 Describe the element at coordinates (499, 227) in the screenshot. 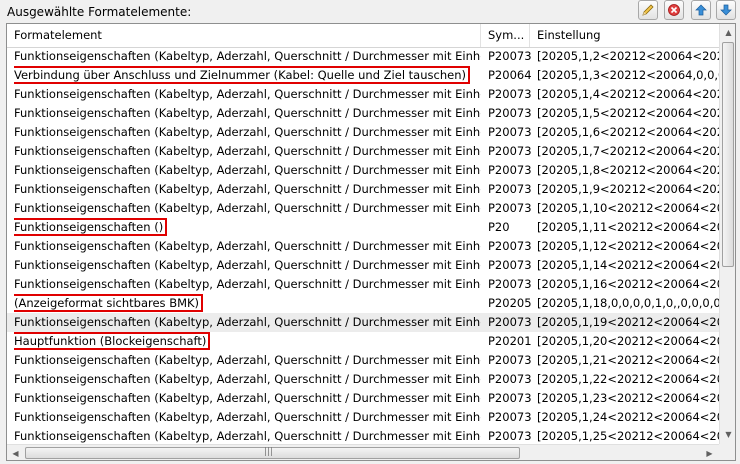

I see `symbol-cell: P20` at that location.